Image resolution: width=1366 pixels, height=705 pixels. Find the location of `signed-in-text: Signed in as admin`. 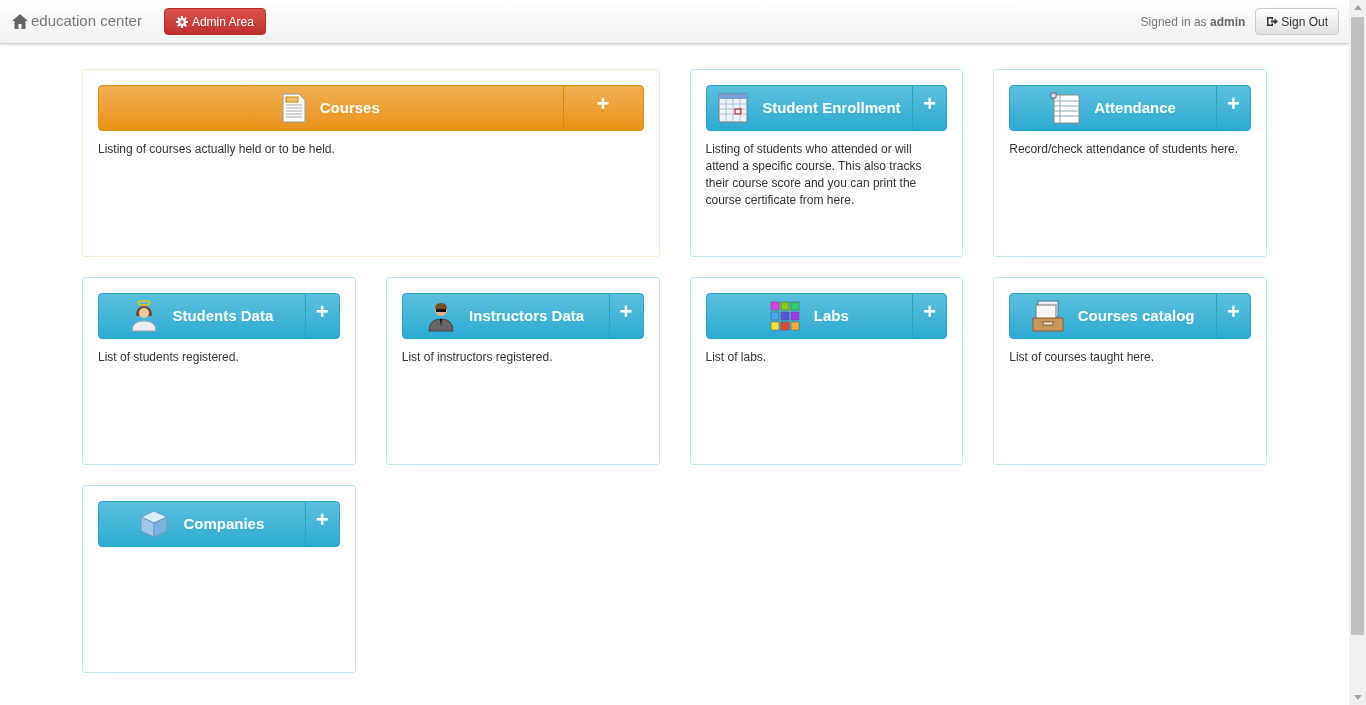

signed-in-text: Signed in as admin is located at coordinates (1193, 22).